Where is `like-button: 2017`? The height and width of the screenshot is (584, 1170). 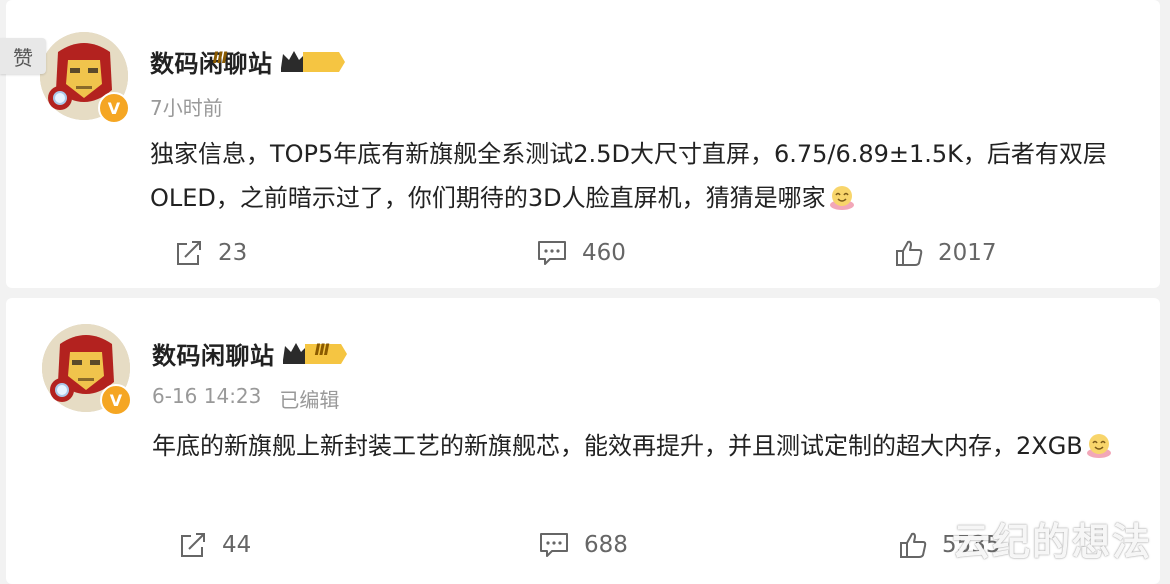
like-button: 2017 is located at coordinates (945, 253).